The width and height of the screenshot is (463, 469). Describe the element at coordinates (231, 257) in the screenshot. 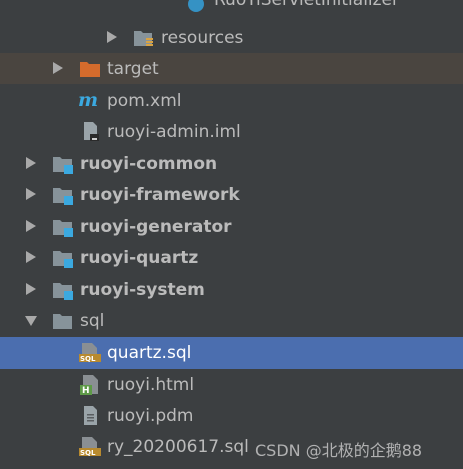

I see `tree-item-ruoyi-quartz: ruoyi-quartz` at that location.